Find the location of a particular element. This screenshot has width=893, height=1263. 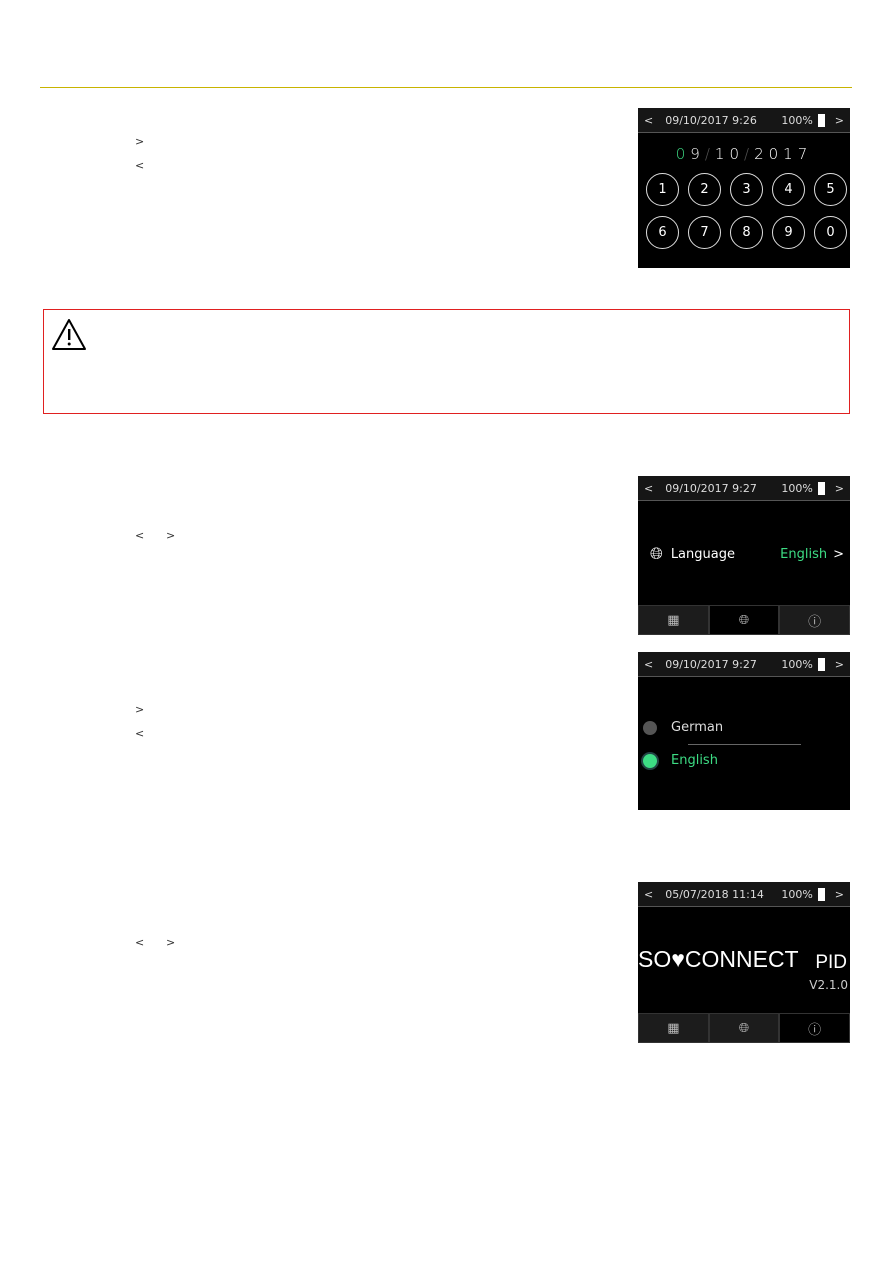

key-3: 3 is located at coordinates (746, 189).